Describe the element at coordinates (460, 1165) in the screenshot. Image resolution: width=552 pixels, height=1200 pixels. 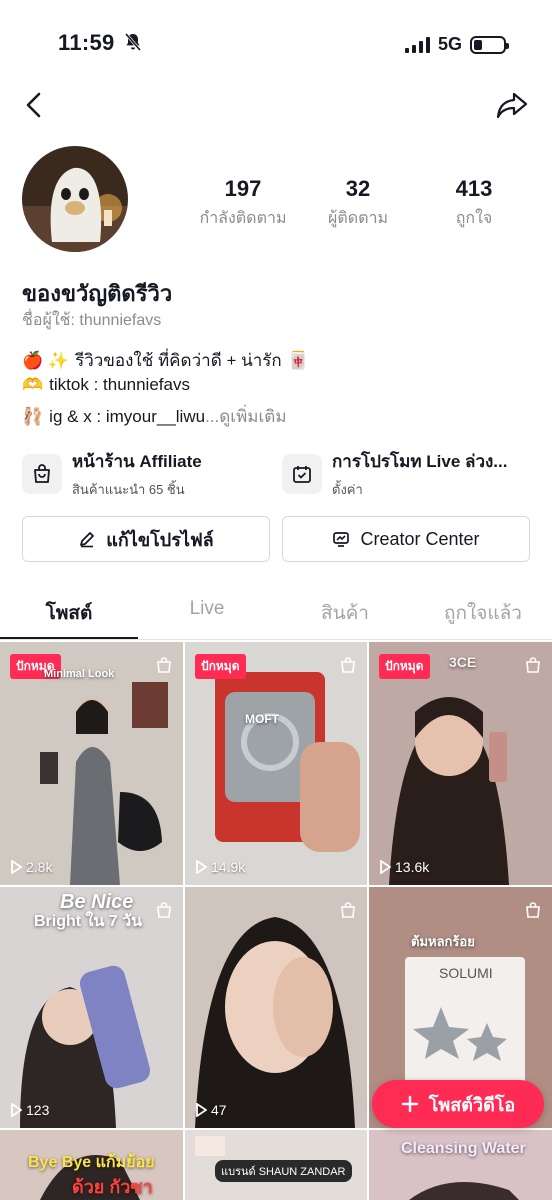
I see `video-tile: Cleansing Water` at that location.